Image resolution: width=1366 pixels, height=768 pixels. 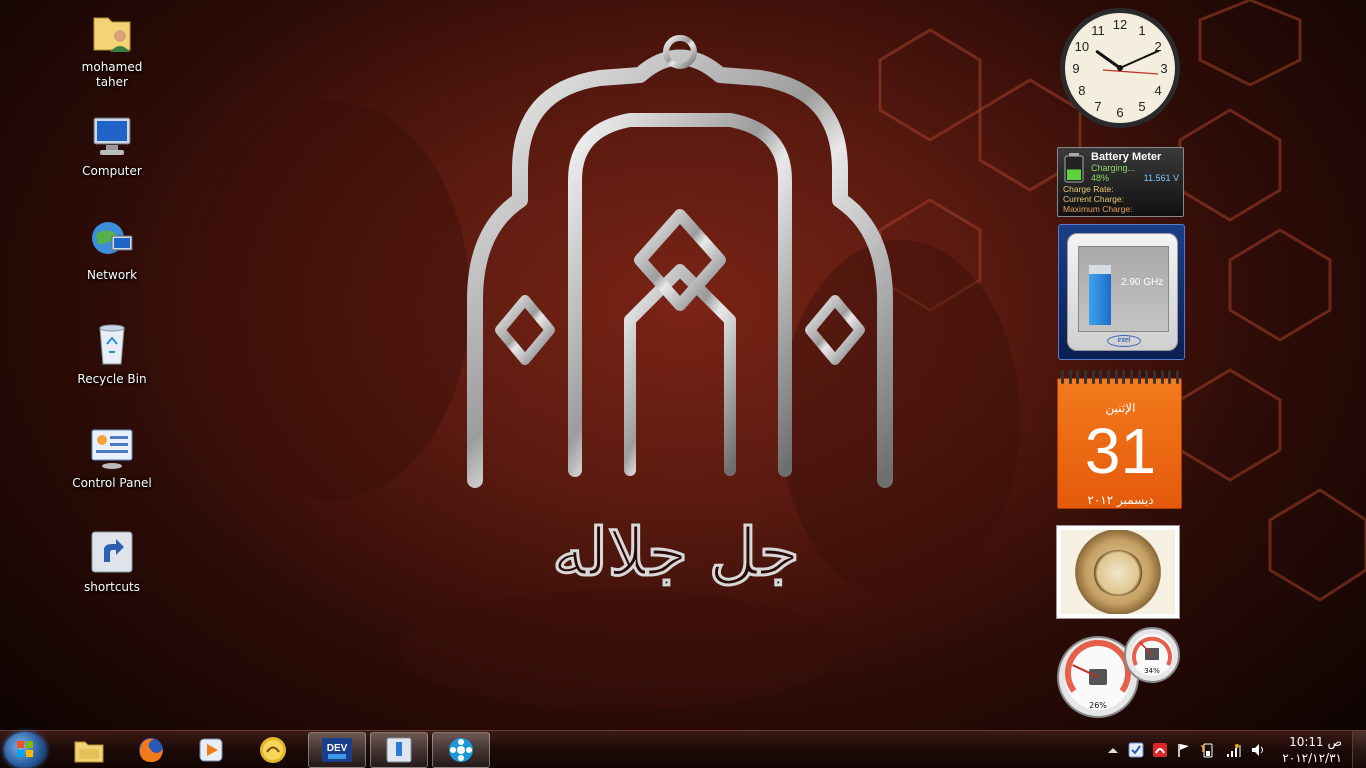 What do you see at coordinates (1234, 750) in the screenshot?
I see `network-signal-icon` at bounding box center [1234, 750].